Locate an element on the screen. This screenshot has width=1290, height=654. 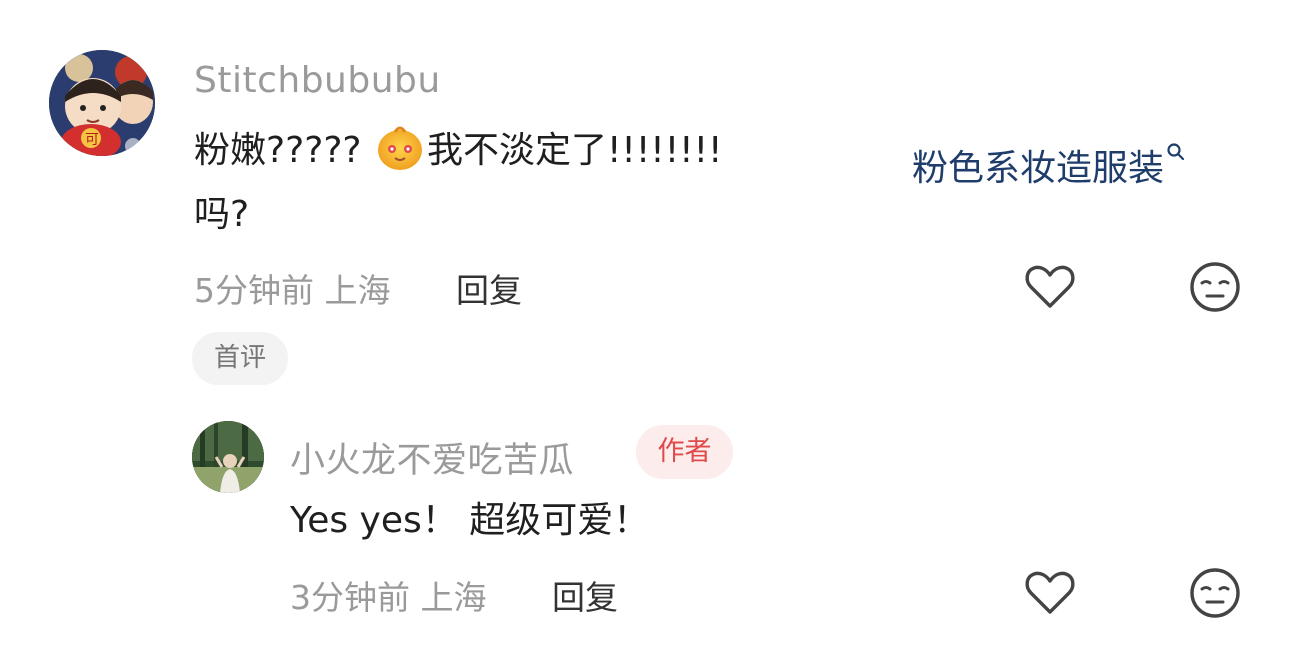
comment-text-part2: 我不淡定了!!!!!!!! is located at coordinates (575, 150).